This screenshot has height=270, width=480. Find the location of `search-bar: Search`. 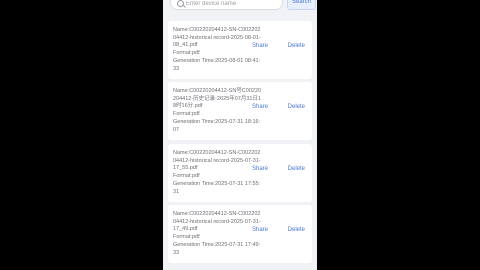

search-bar: Search is located at coordinates (243, 5).